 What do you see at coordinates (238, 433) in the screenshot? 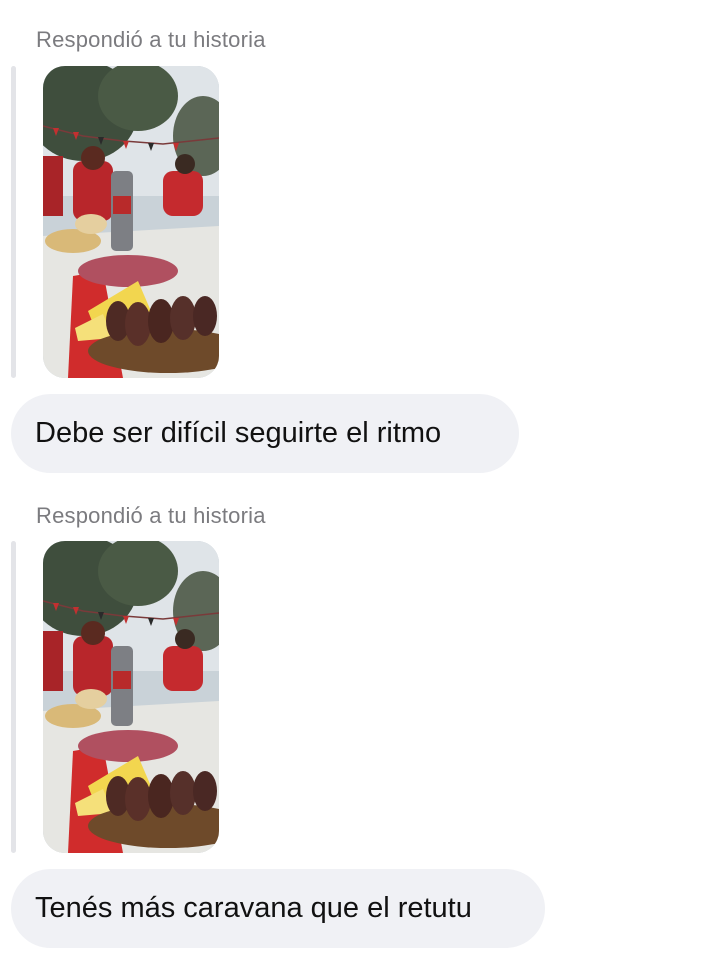
I see `message-text: Debe ser difícil seguirte el ritmo` at bounding box center [238, 433].